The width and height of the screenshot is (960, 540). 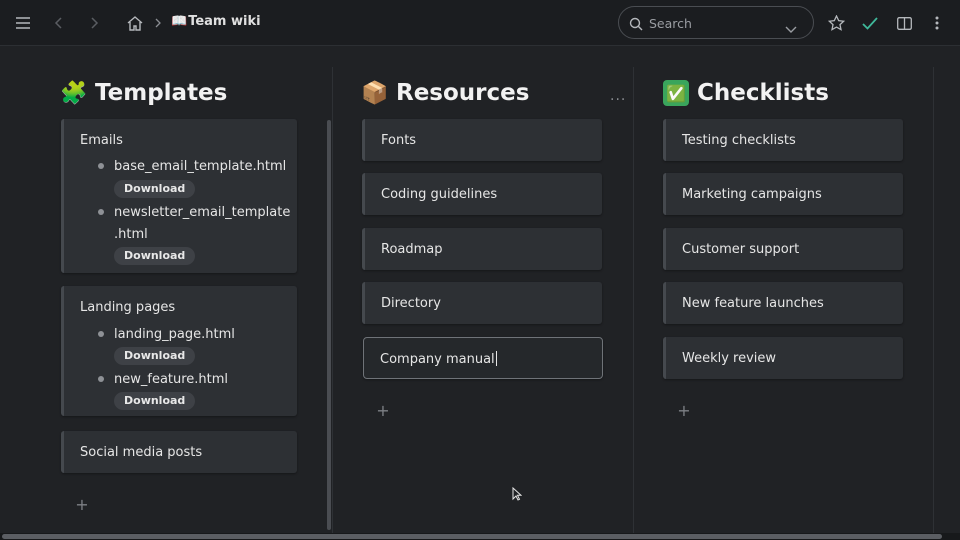 What do you see at coordinates (676, 93) in the screenshot?
I see `checkbox-icon: ✅` at bounding box center [676, 93].